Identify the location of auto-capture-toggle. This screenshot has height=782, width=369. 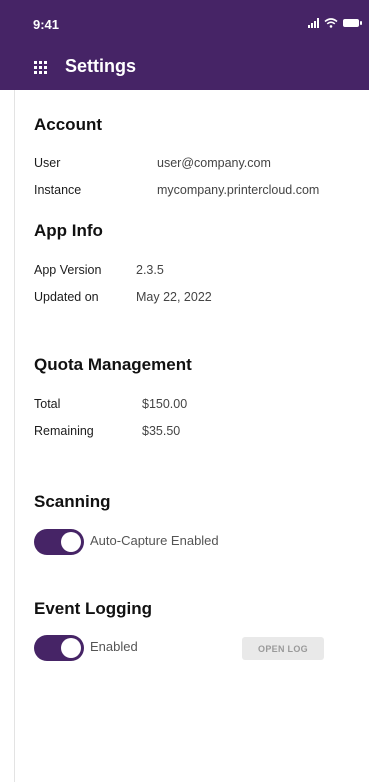
(59, 542).